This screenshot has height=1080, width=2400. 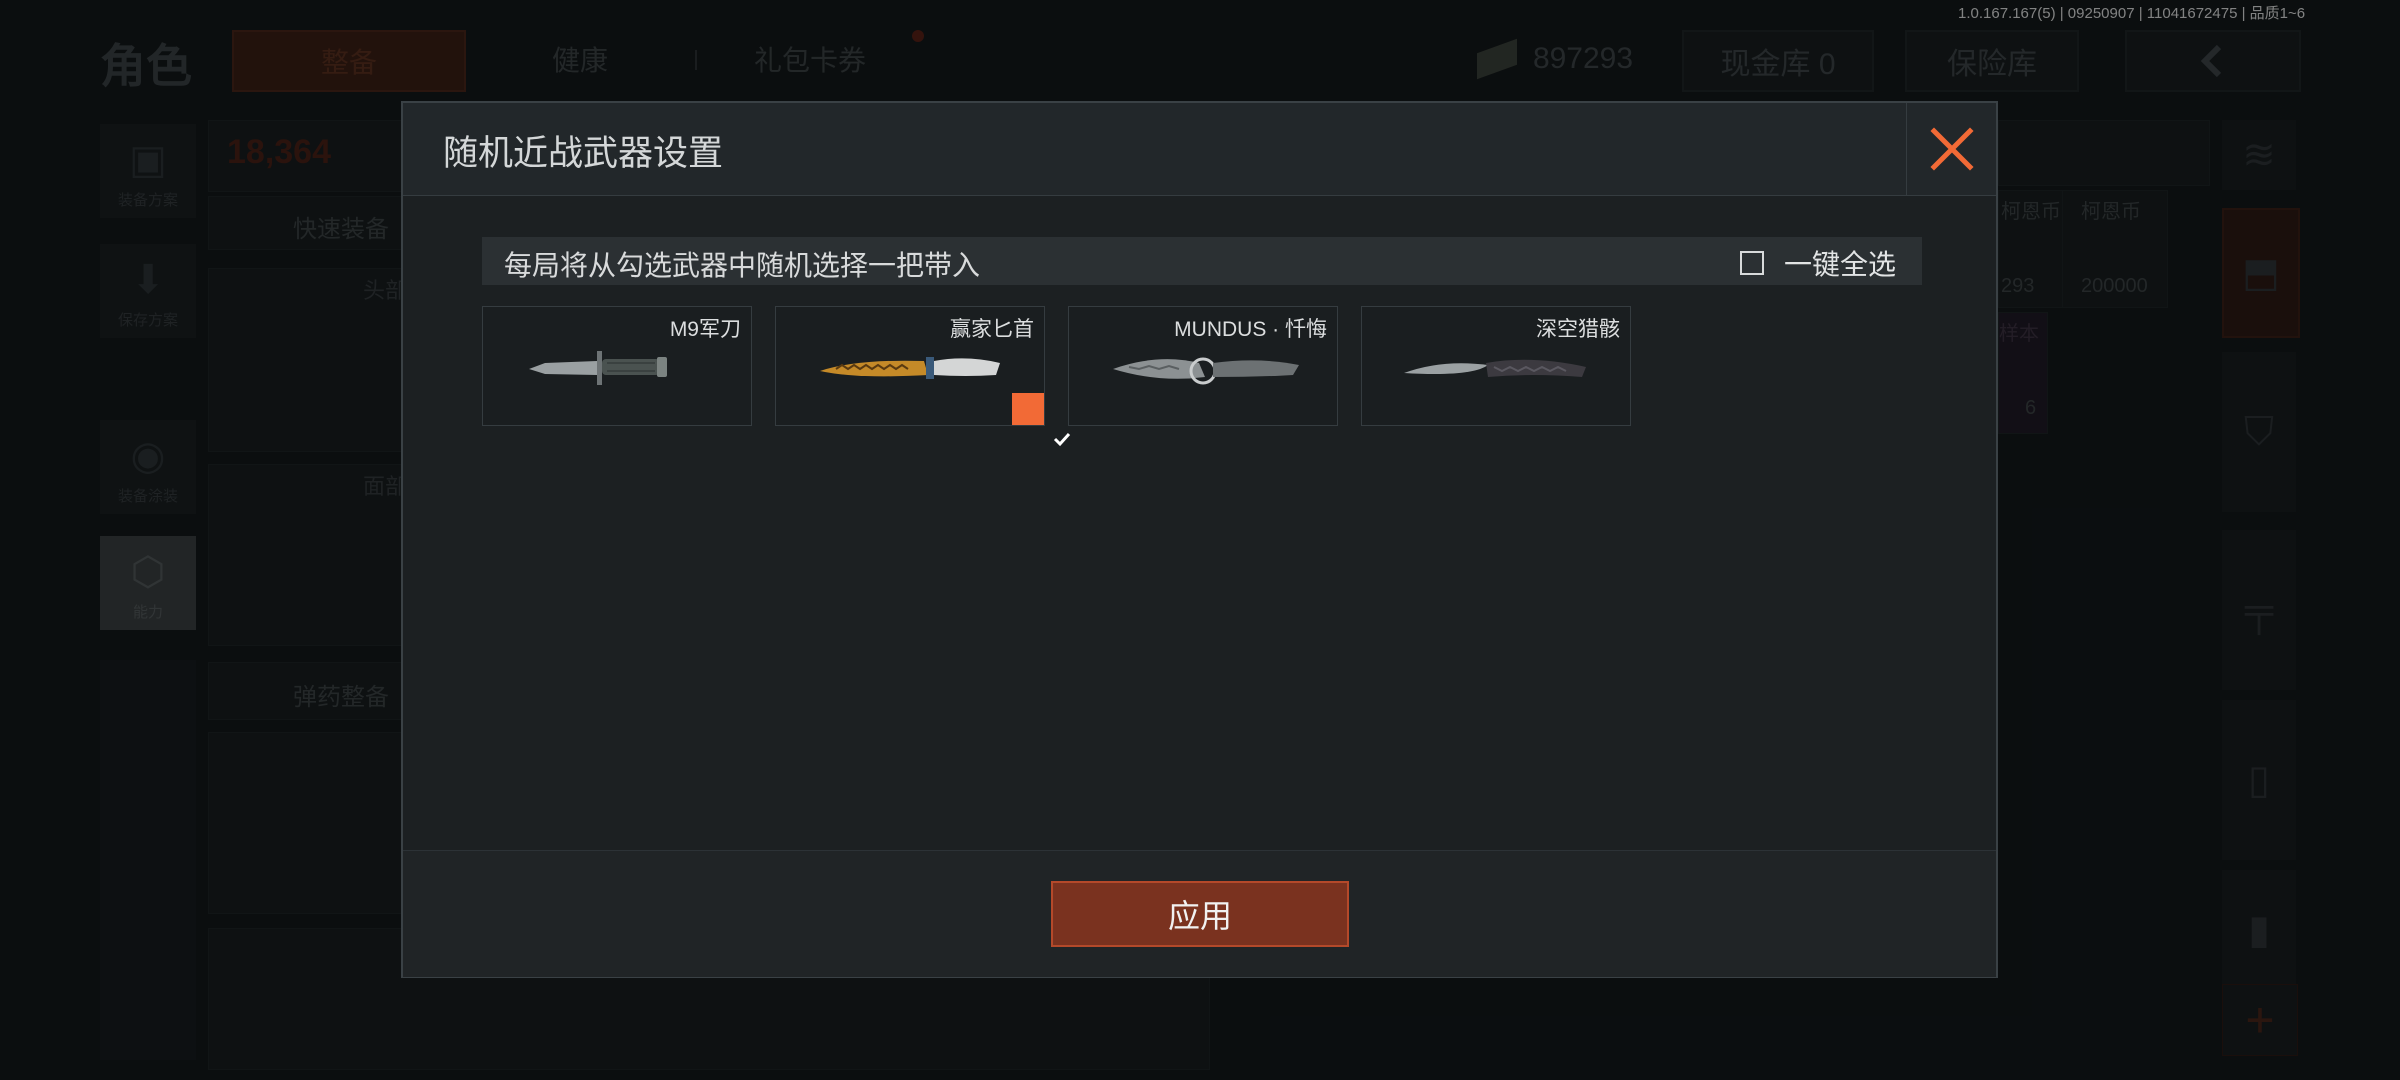 What do you see at coordinates (598, 368) in the screenshot?
I see `bayonet-icon` at bounding box center [598, 368].